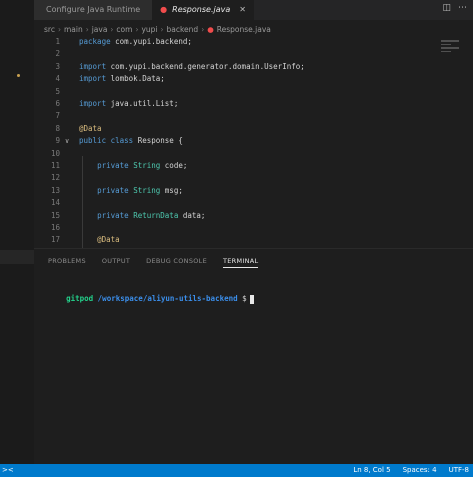 The width and height of the screenshot is (473, 477). What do you see at coordinates (55, 203) in the screenshot?
I see `line-number: 14` at bounding box center [55, 203].